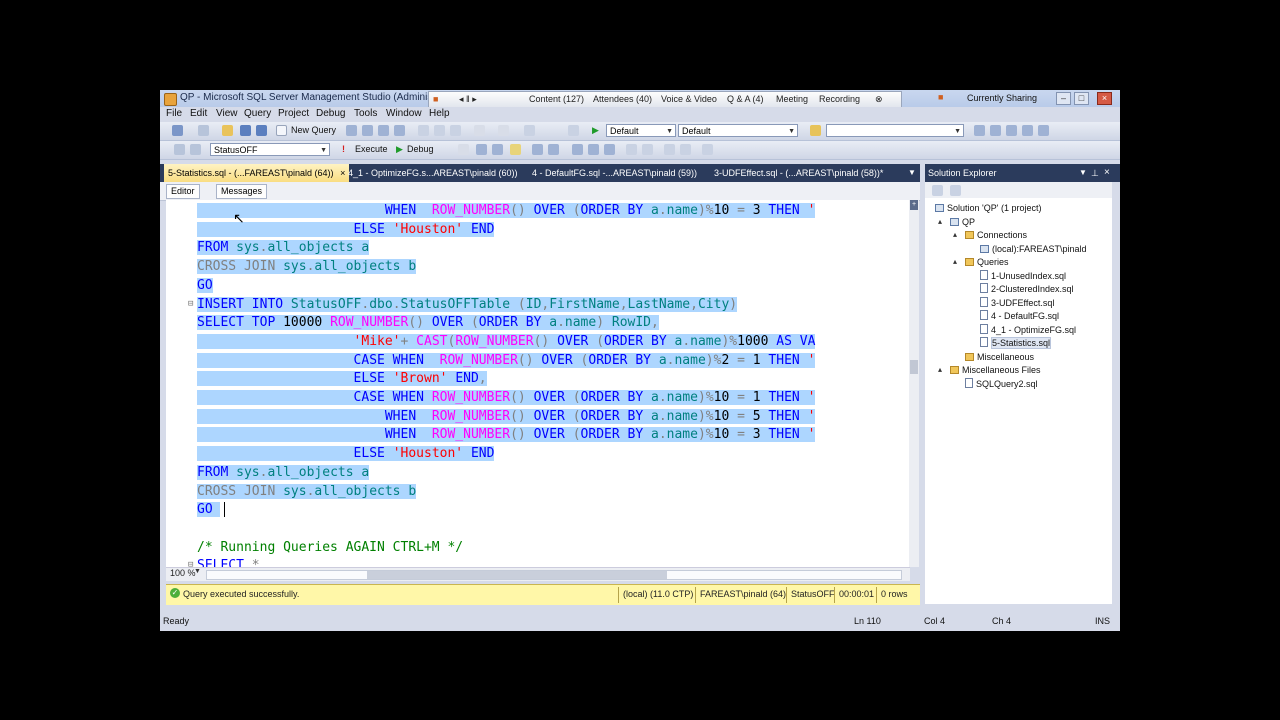 Image resolution: width=1280 pixels, height=720 pixels. I want to click on increase-indent-icon, so click(685, 149).